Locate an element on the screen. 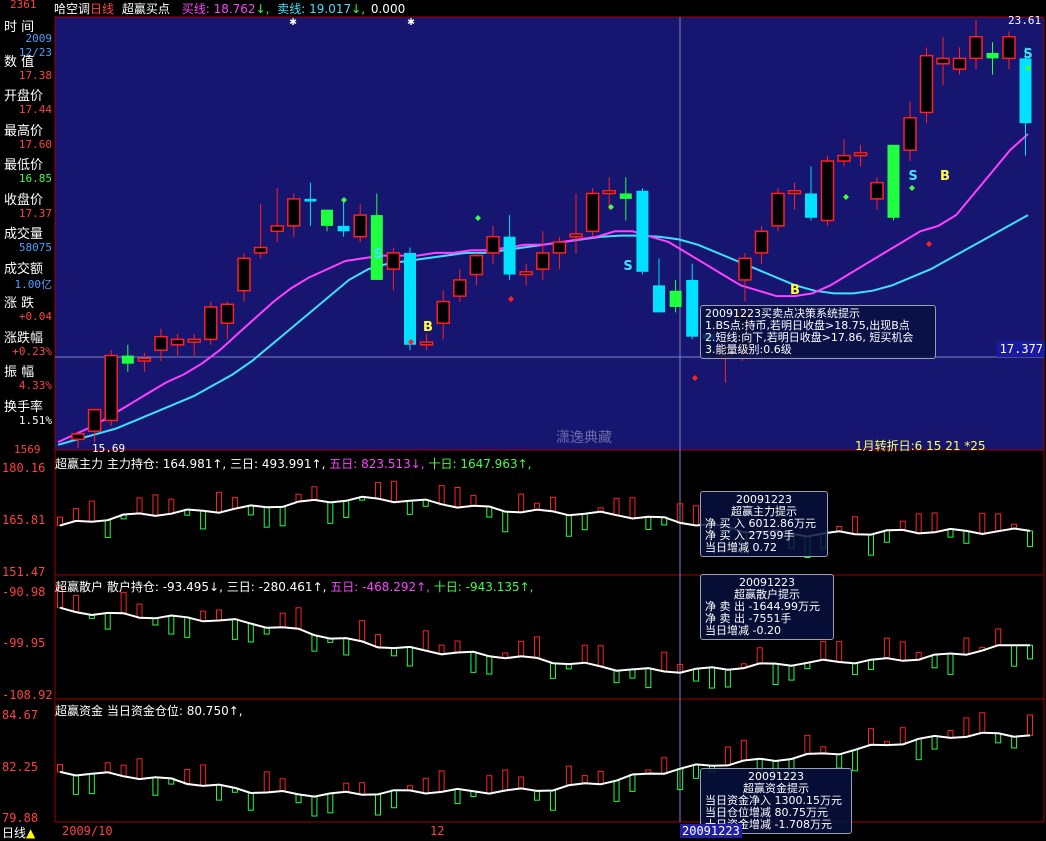 This screenshot has width=1046, height=841. sidebar-field: 振 幅 4.33% is located at coordinates (27, 378).